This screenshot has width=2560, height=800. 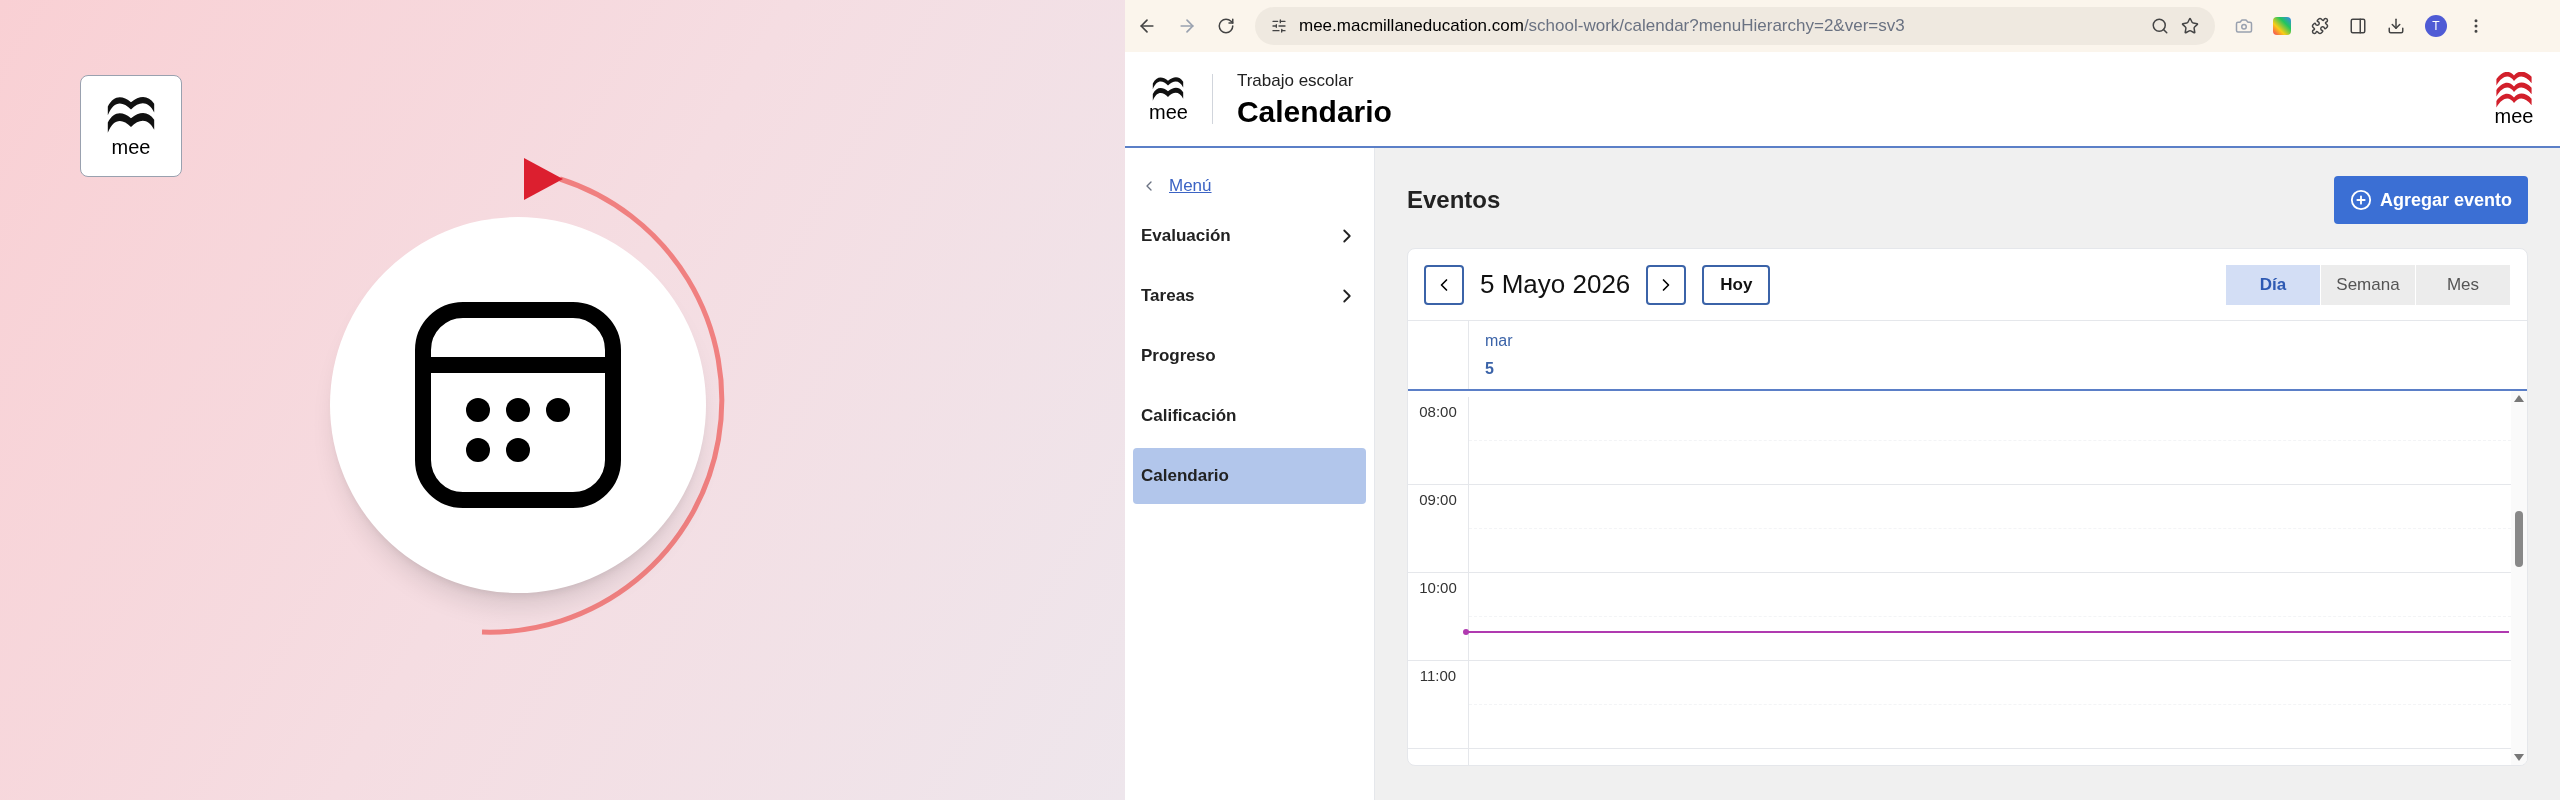 What do you see at coordinates (1438, 500) in the screenshot?
I see `hour-label: 09:00` at bounding box center [1438, 500].